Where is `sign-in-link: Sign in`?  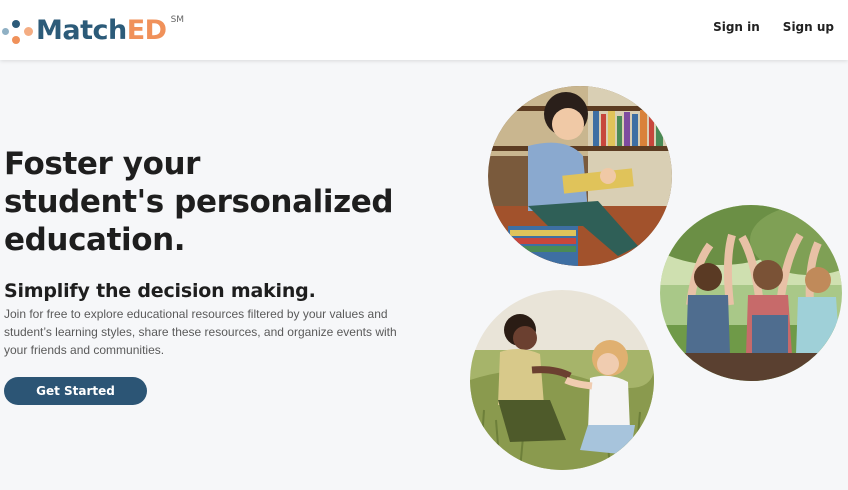
sign-in-link: Sign in is located at coordinates (736, 27).